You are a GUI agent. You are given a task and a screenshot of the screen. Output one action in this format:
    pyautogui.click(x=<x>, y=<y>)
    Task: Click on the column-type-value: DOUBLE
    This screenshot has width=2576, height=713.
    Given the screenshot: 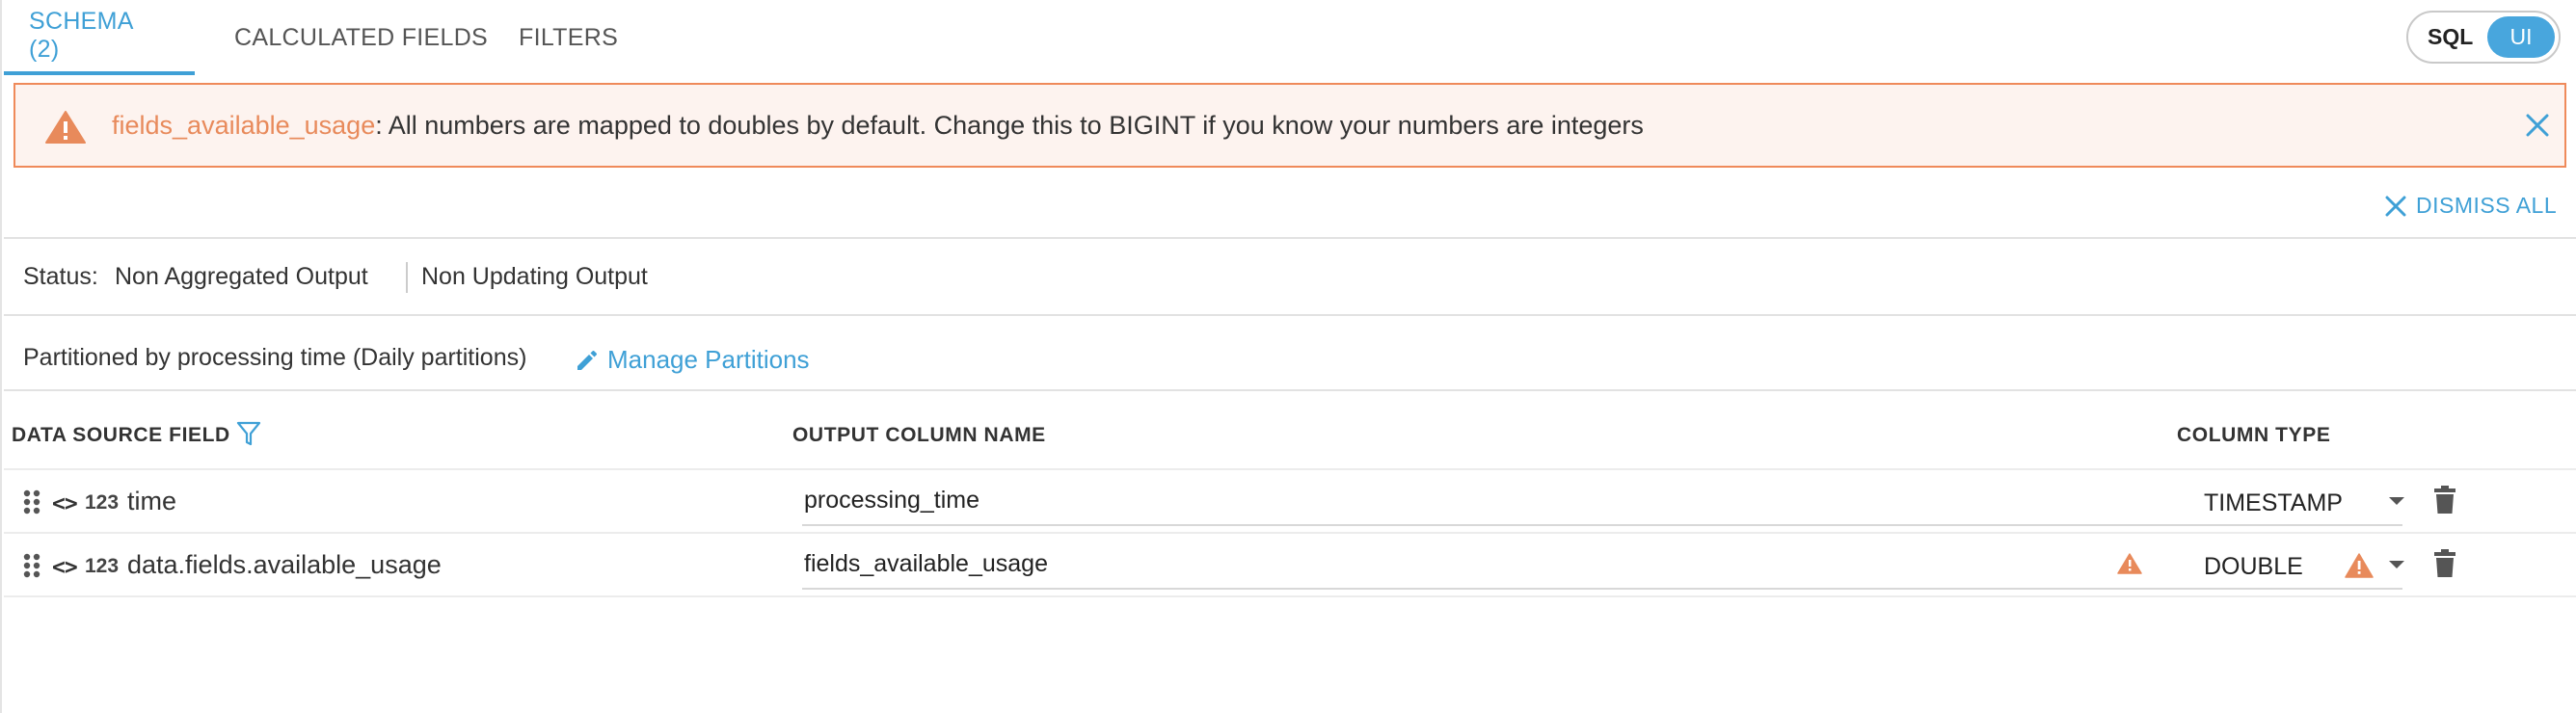 What is the action you would take?
    pyautogui.click(x=2254, y=566)
    